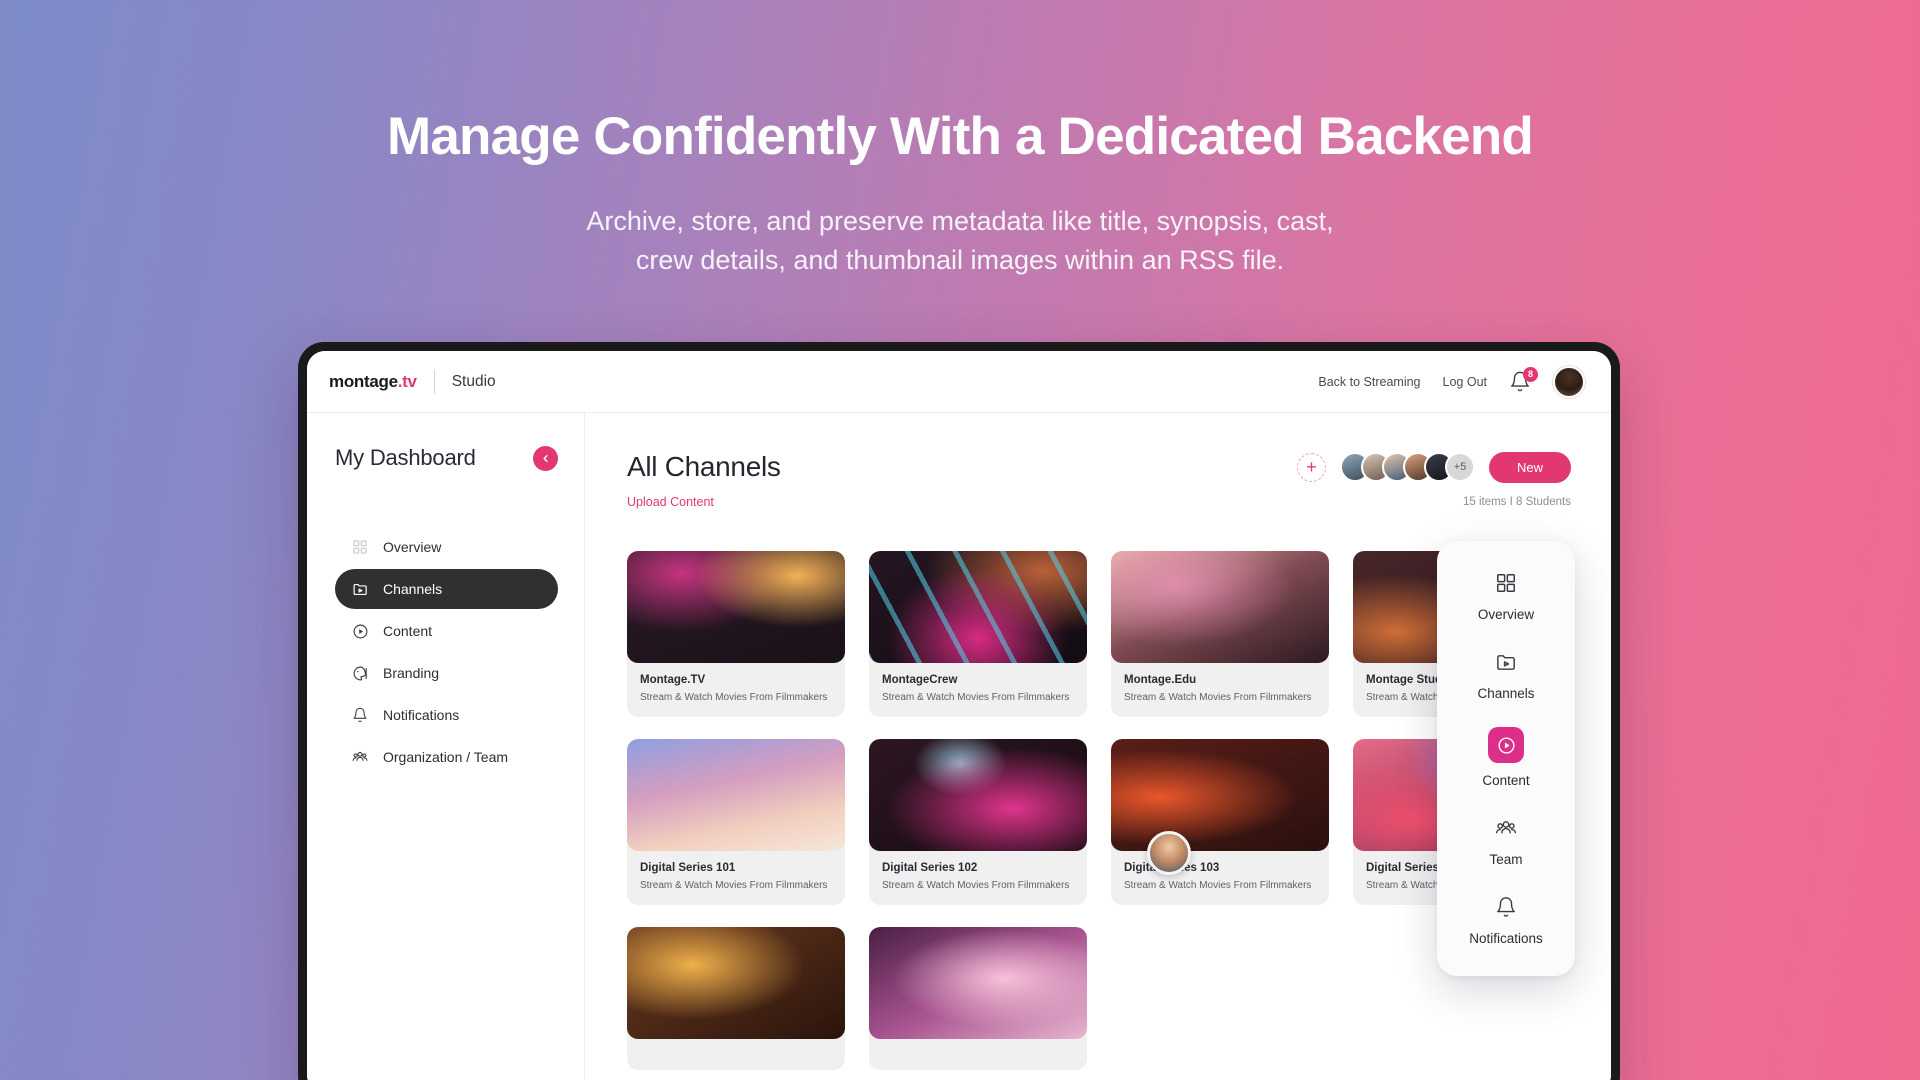 Image resolution: width=1920 pixels, height=1080 pixels. Describe the element at coordinates (1506, 780) in the screenshot. I see `quick-menu-label: Content` at that location.